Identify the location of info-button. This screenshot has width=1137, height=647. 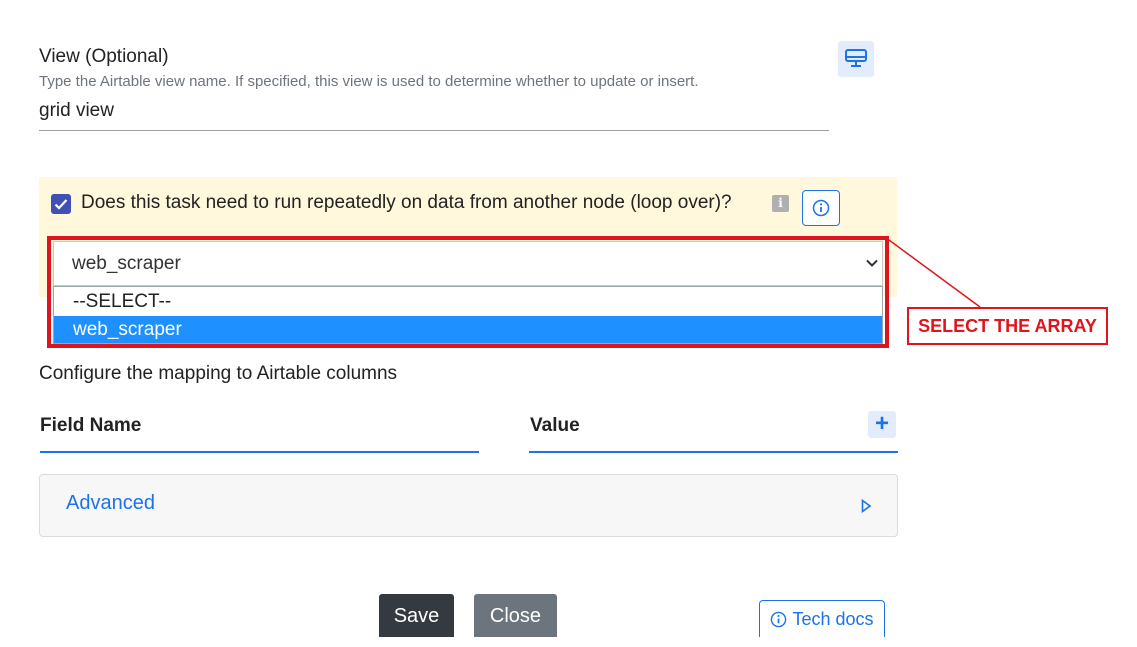
(821, 208).